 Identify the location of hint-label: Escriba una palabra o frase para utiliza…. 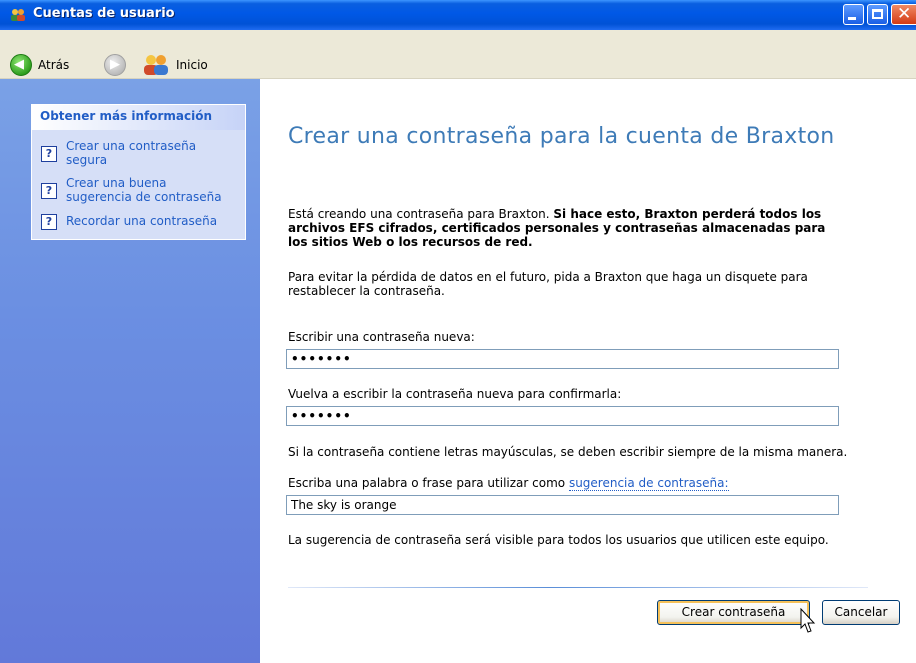
(508, 483).